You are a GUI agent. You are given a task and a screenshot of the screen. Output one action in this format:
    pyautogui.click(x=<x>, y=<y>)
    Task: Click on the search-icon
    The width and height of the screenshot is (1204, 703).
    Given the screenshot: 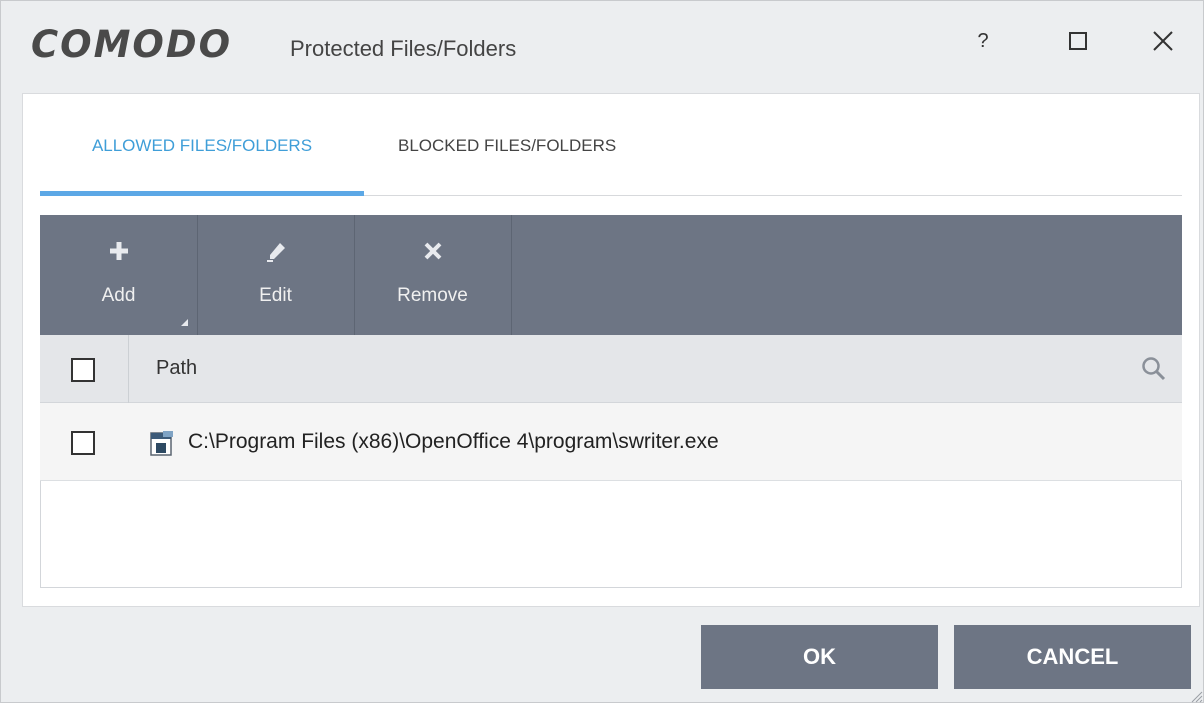 What is the action you would take?
    pyautogui.click(x=1154, y=369)
    